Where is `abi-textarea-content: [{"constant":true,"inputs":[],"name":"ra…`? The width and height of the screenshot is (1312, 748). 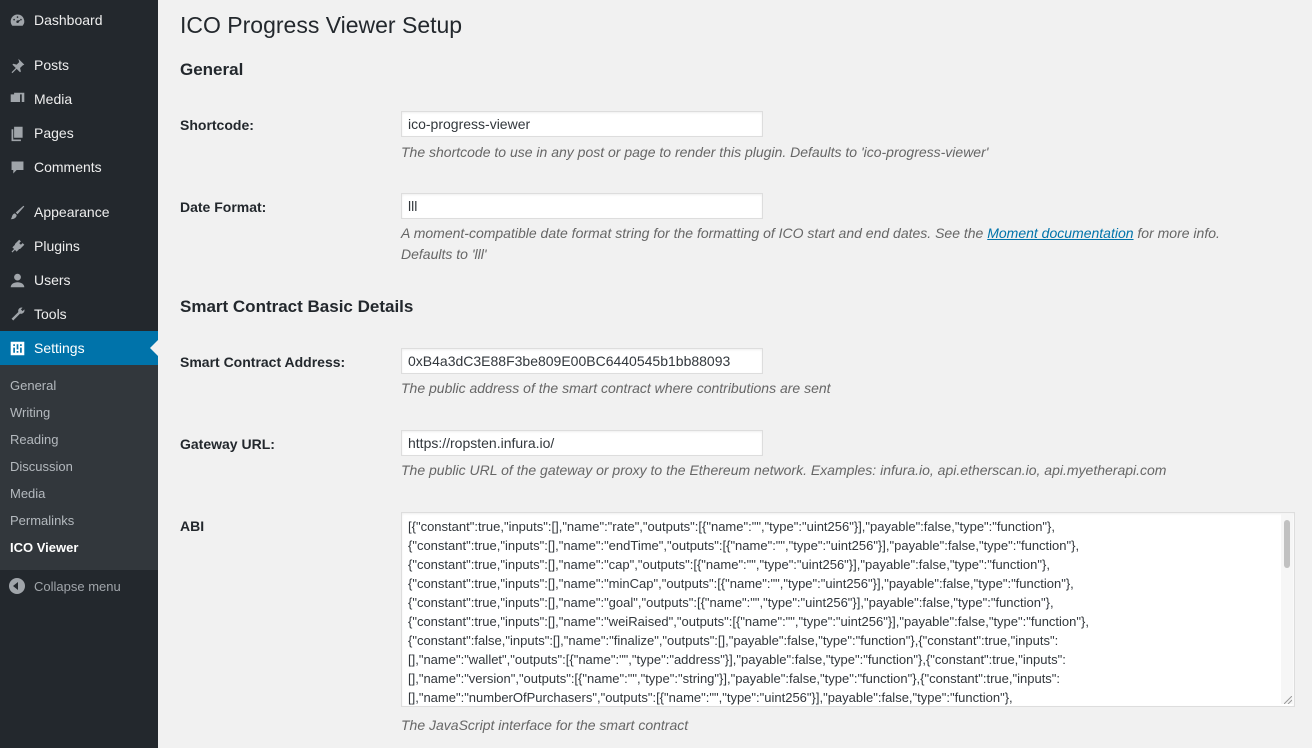
abi-textarea-content: [{"constant":true,"inputs":[],"name":"ra… is located at coordinates (748, 612).